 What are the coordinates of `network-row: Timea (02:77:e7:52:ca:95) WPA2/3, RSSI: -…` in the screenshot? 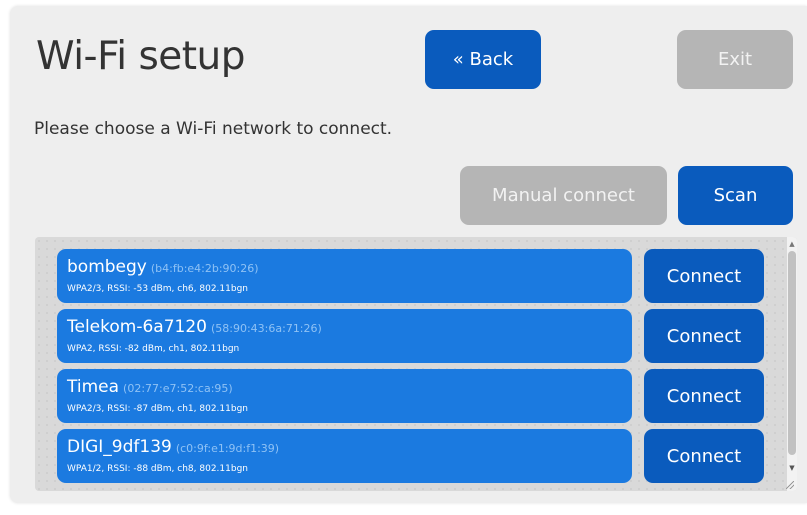 It's located at (410, 396).